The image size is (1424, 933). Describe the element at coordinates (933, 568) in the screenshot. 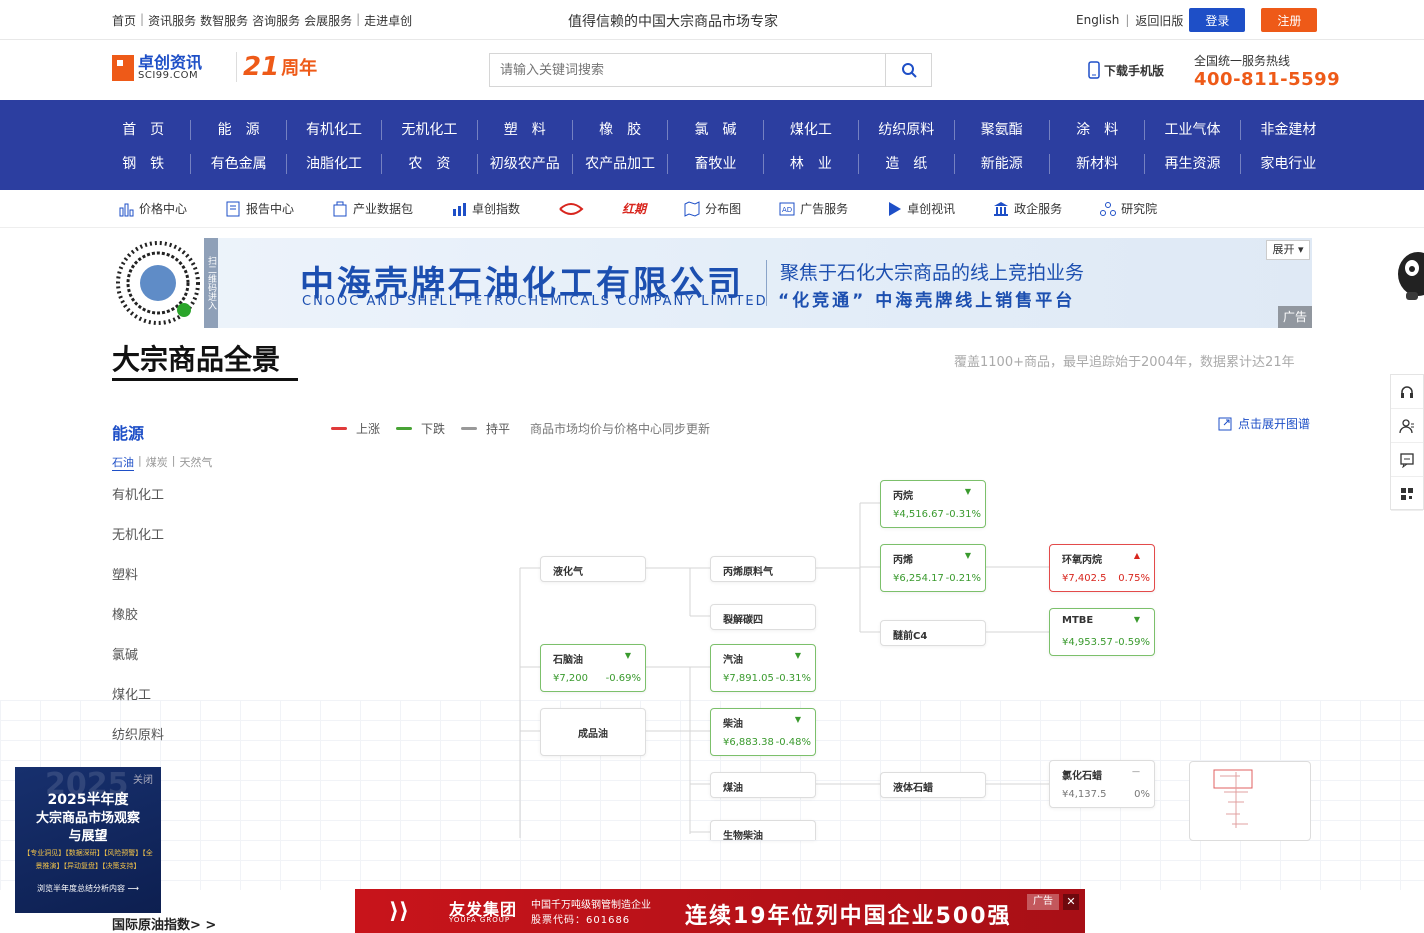

I see `node-propylene: 丙烯 ▼ ¥6,254.17 -0.21%` at that location.